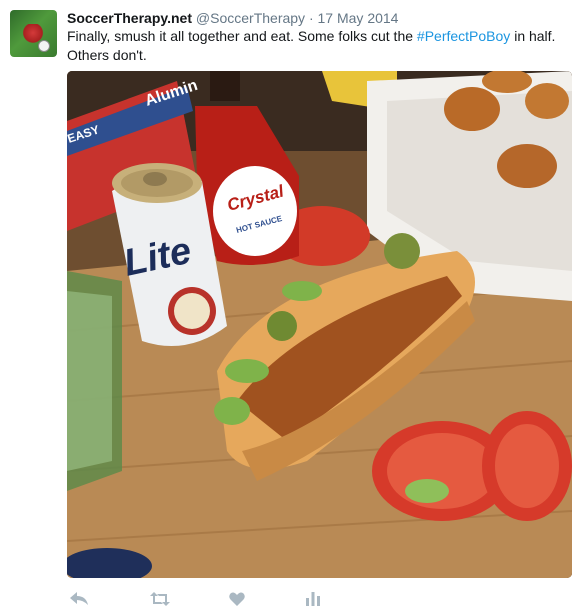 The width and height of the screenshot is (581, 614). I want to click on reply-button, so click(79, 599).